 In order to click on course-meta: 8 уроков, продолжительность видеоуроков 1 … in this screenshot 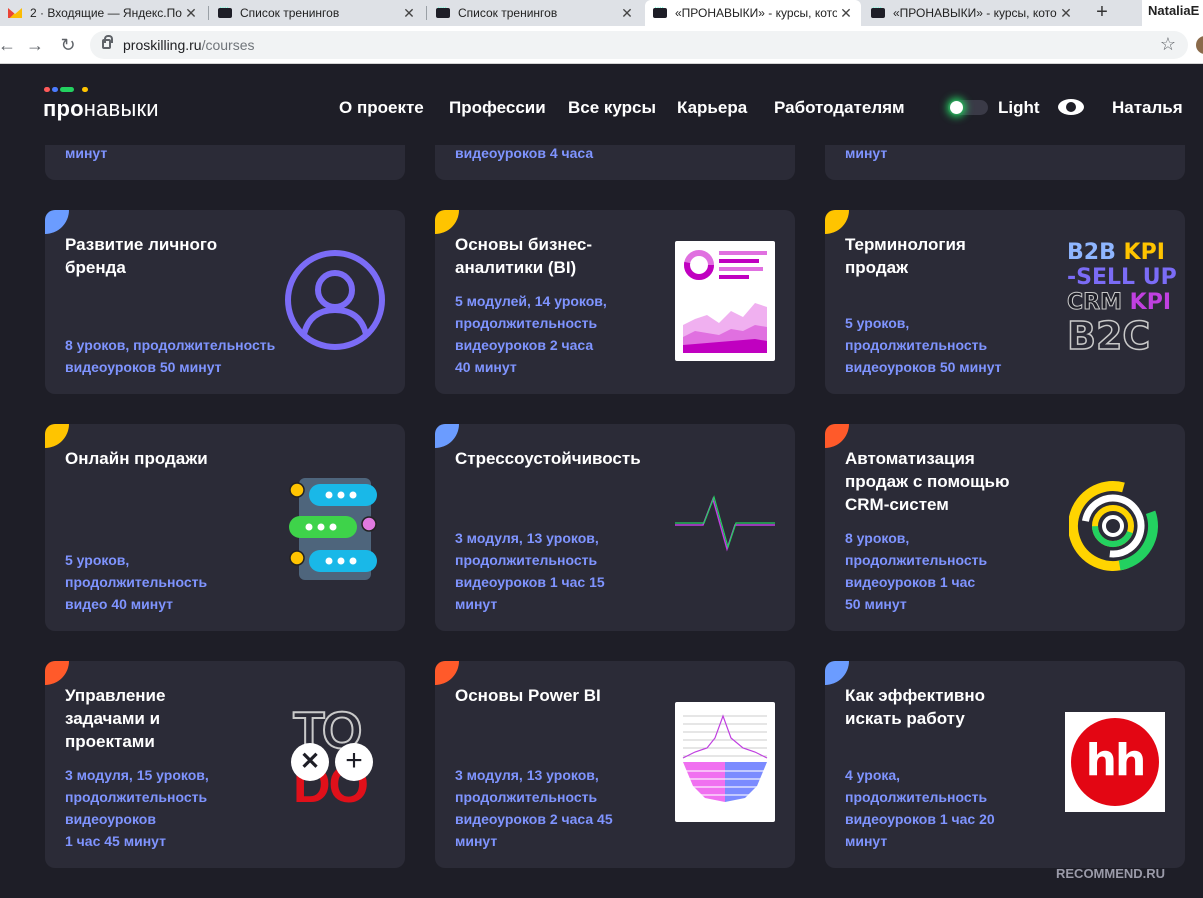, I will do `click(916, 571)`.